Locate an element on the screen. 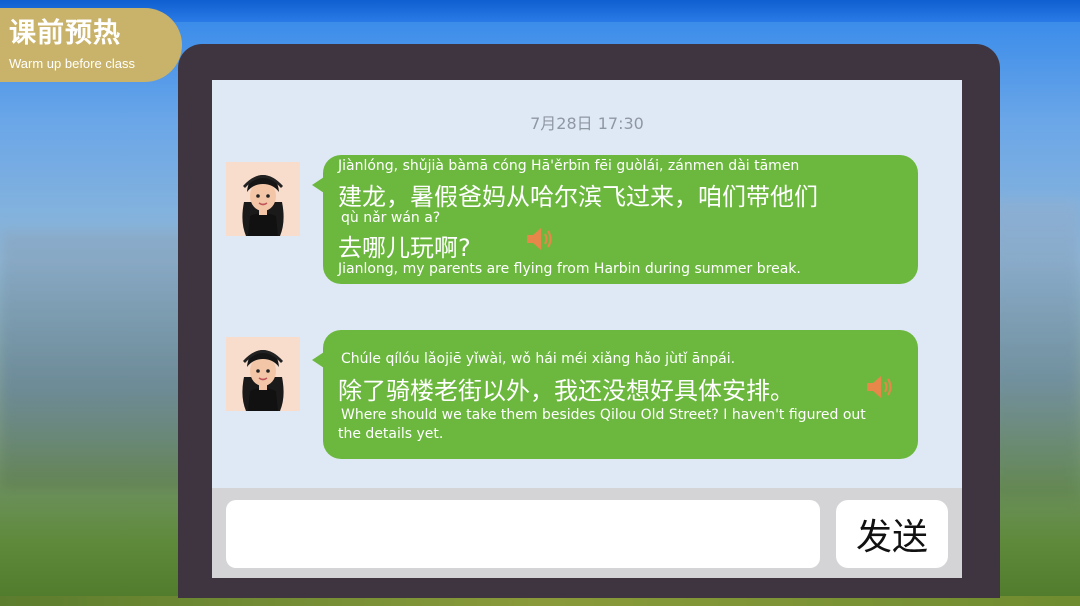  chinese-line: 除了骑楼老街以外，我还没想好具体安排。 is located at coordinates (566, 391).